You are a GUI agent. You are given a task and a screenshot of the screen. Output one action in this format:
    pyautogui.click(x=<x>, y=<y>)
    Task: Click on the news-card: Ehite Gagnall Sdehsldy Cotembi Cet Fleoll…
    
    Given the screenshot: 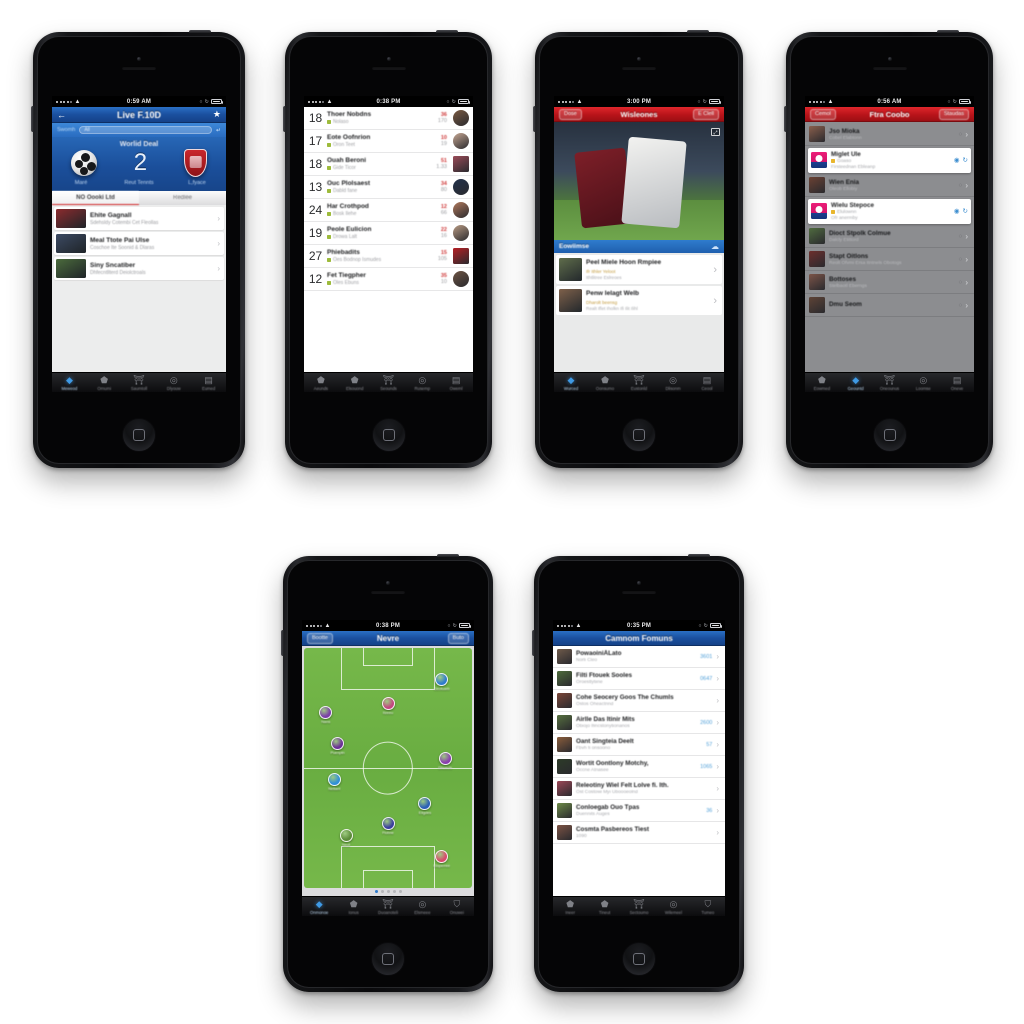 What is the action you would take?
    pyautogui.click(x=139, y=218)
    